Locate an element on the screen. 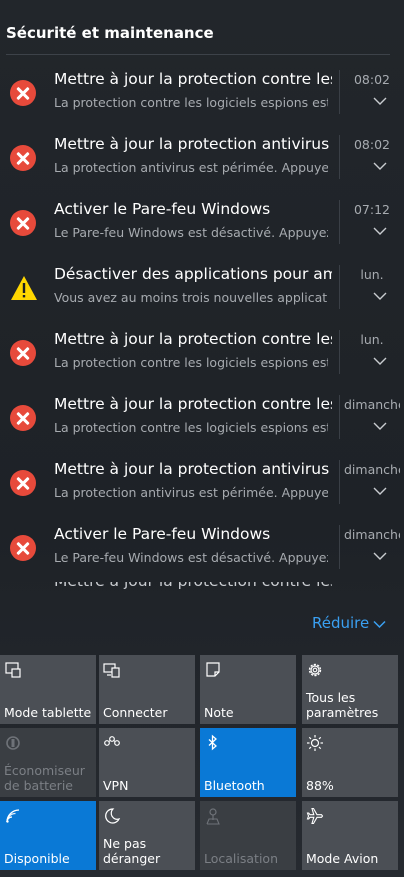  connect-icon is located at coordinates (111, 670).